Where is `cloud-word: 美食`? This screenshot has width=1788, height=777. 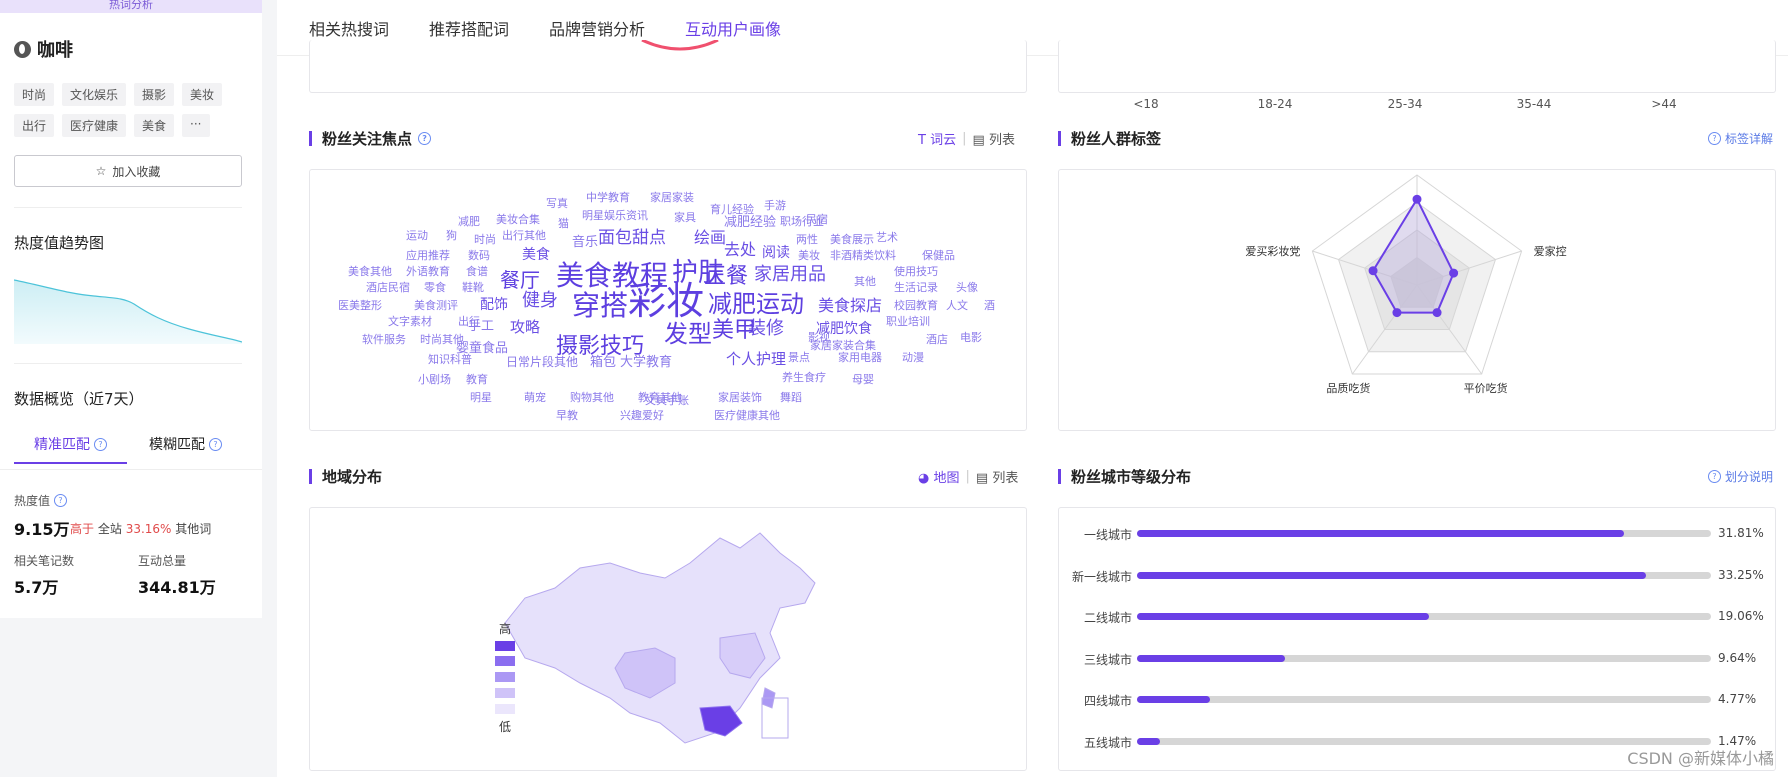 cloud-word: 美食 is located at coordinates (536, 255).